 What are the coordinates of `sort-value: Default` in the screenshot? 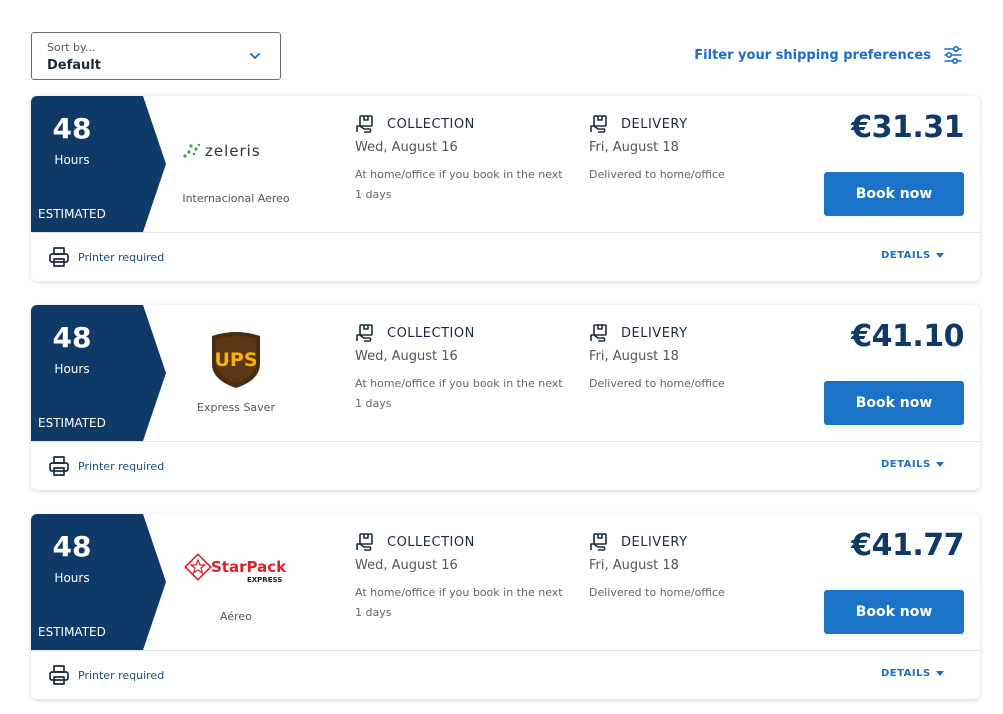 It's located at (74, 65).